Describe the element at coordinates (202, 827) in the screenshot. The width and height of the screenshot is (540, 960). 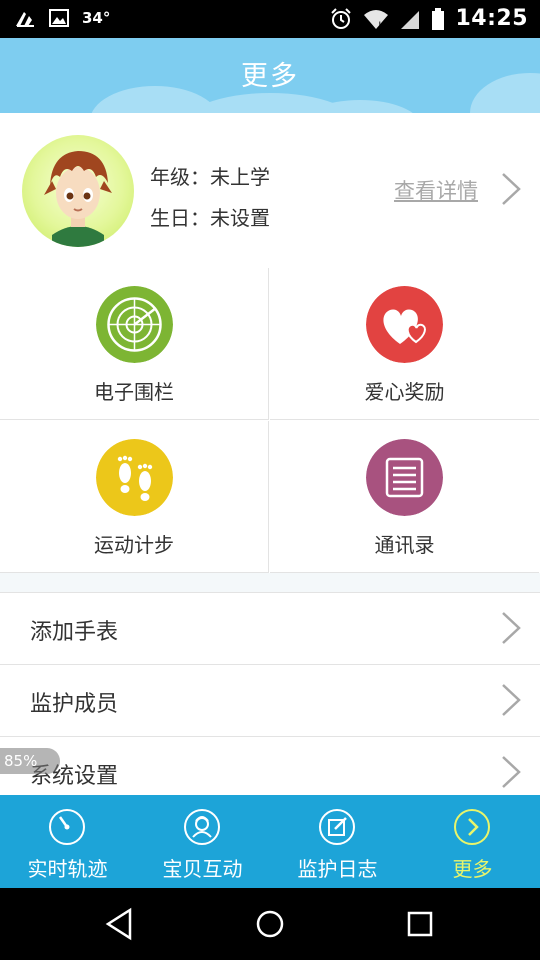
I see `baby-interact-icon` at that location.